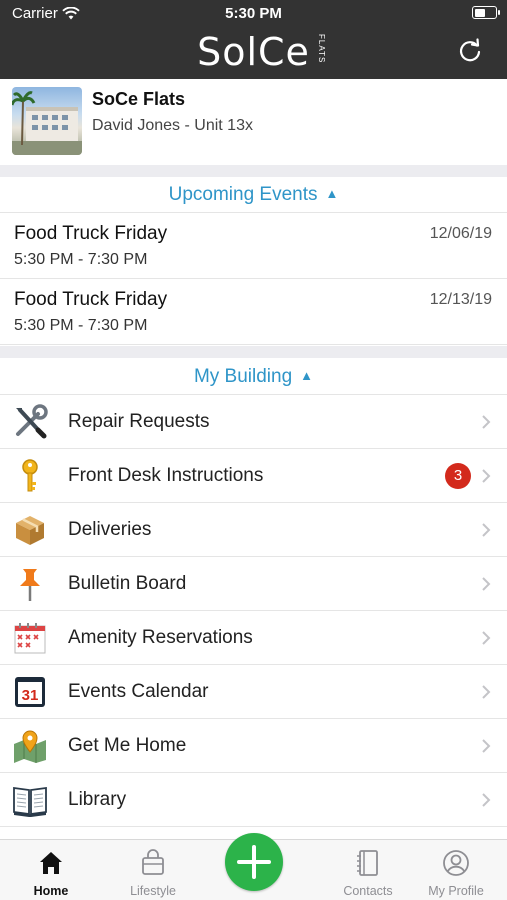 The width and height of the screenshot is (507, 900). I want to click on tab-contacts: Contacts, so click(368, 870).